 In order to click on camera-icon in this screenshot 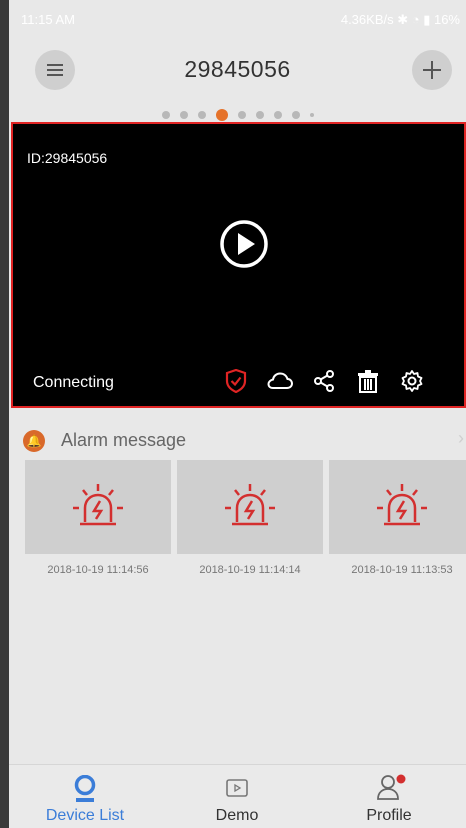, I will do `click(85, 788)`.